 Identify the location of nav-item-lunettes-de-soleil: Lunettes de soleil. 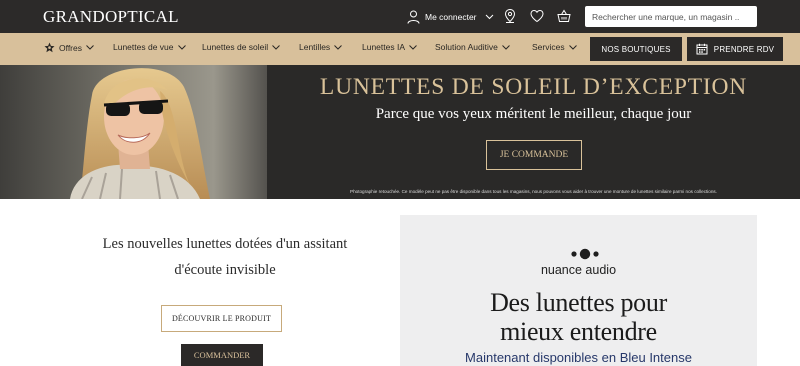
(241, 47).